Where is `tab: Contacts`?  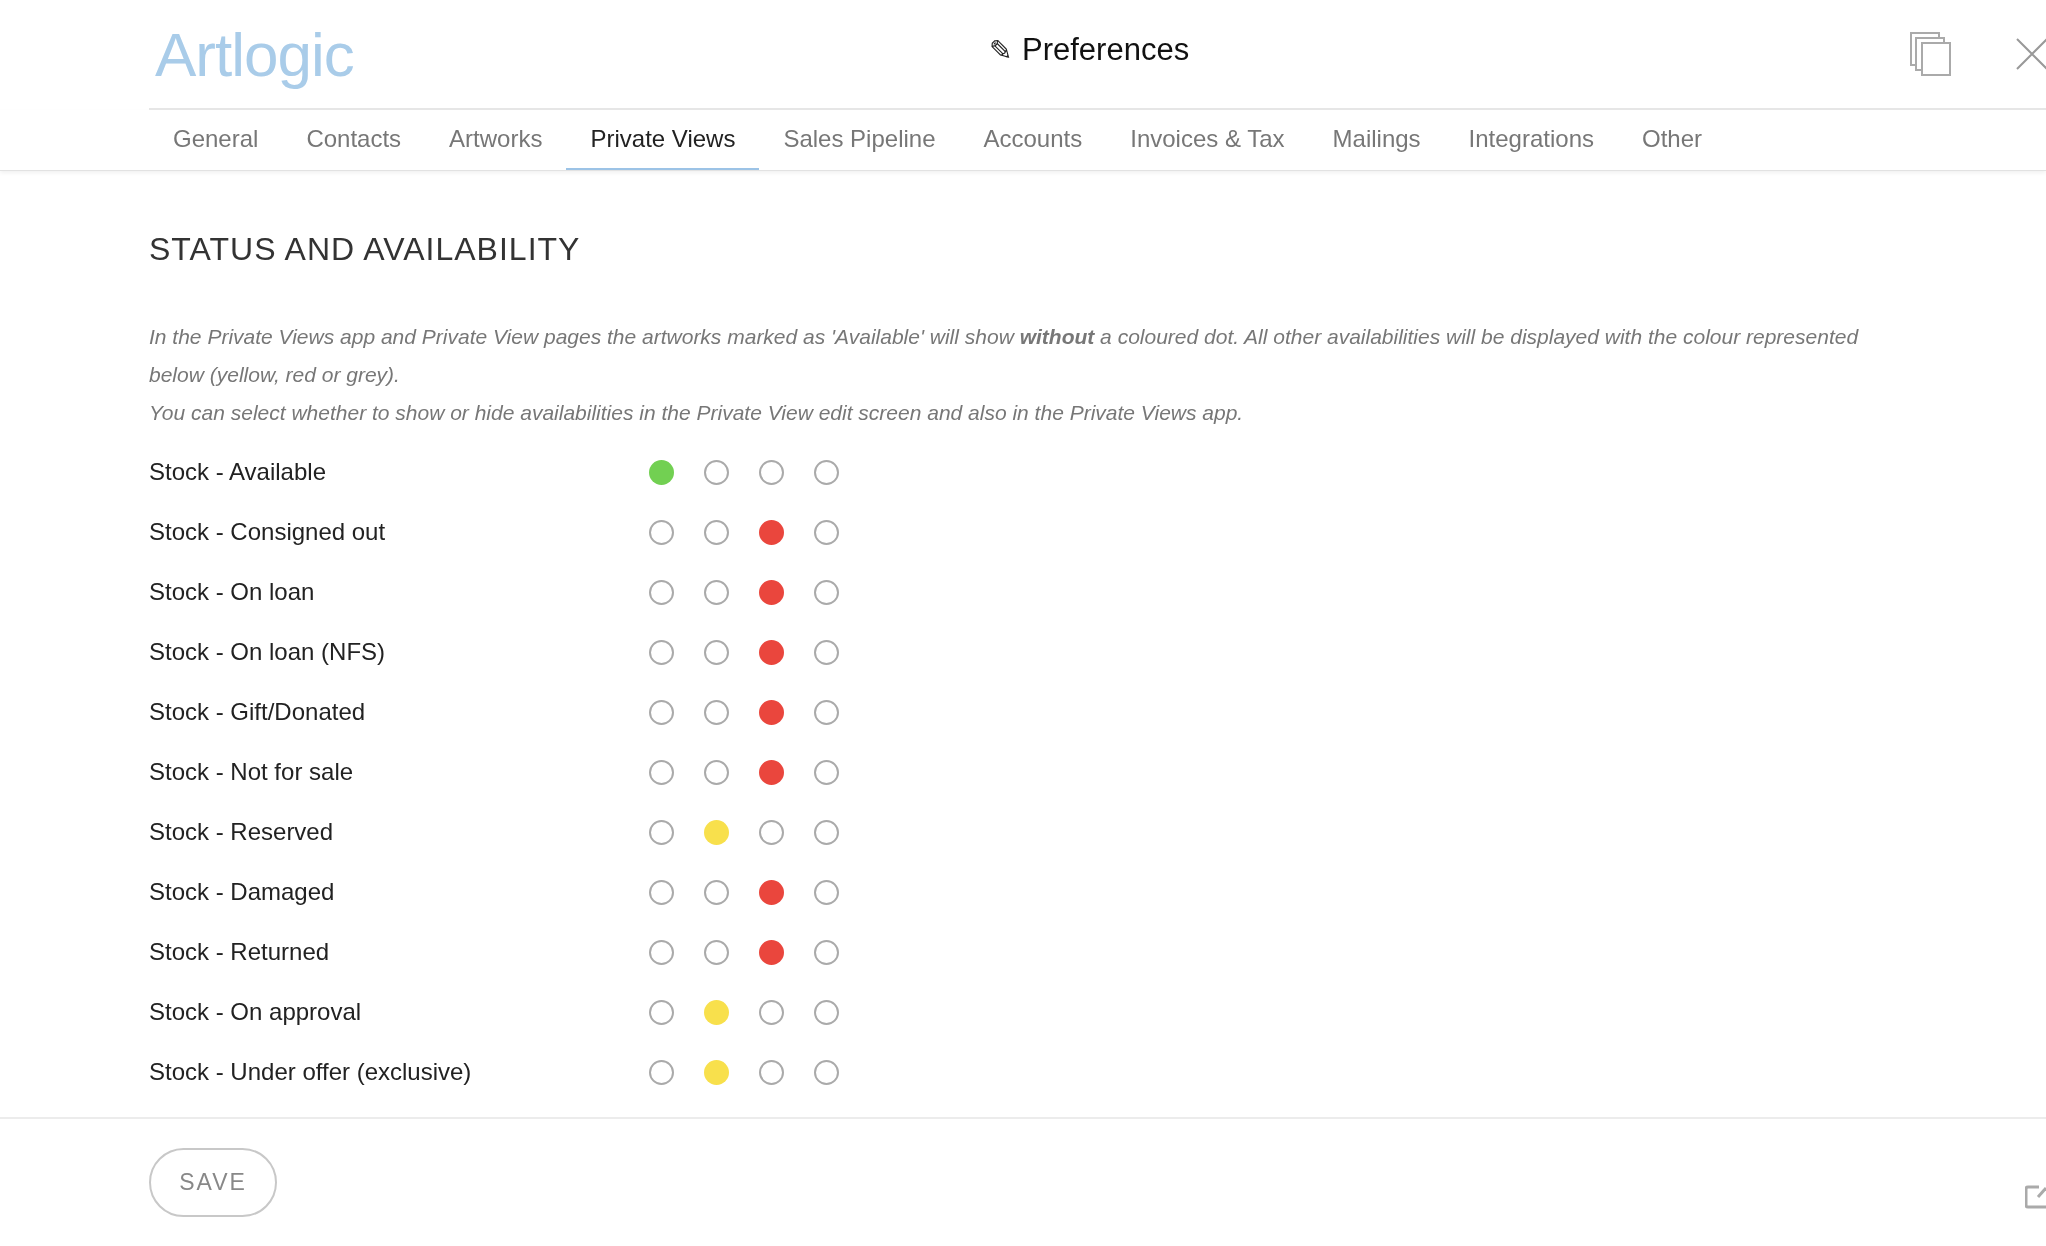
tab: Contacts is located at coordinates (354, 140).